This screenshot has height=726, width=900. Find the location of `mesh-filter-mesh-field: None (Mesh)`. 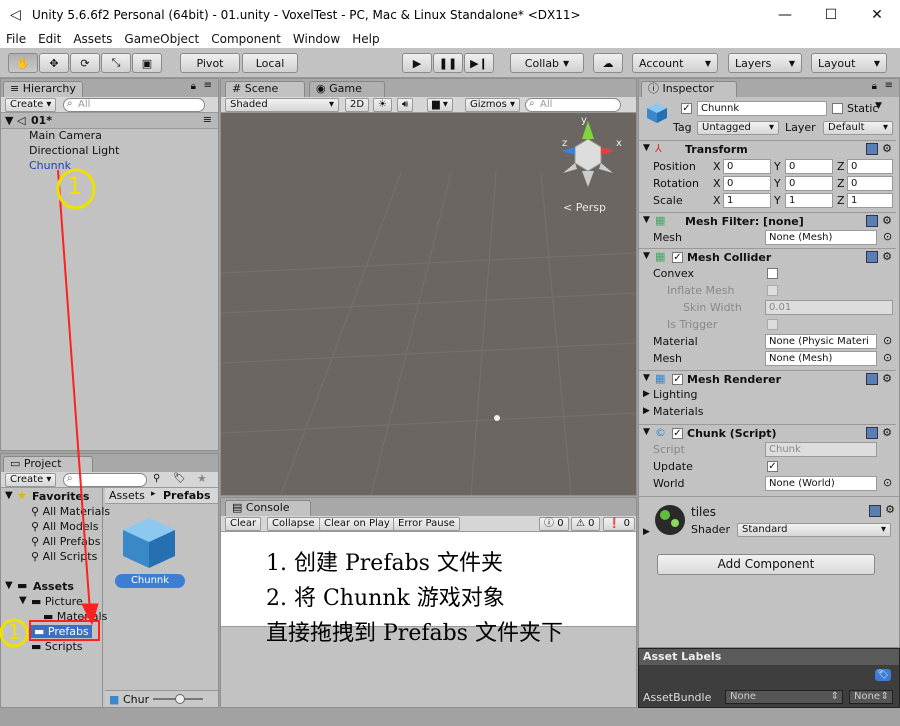

mesh-filter-mesh-field: None (Mesh) is located at coordinates (821, 237).